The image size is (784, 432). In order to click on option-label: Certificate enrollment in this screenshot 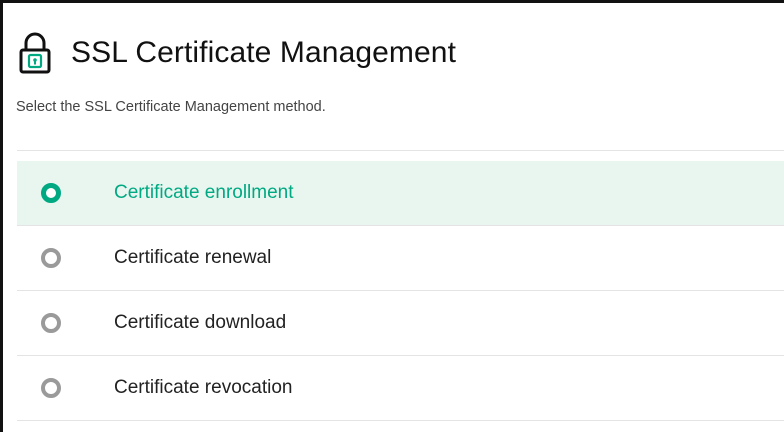, I will do `click(204, 192)`.